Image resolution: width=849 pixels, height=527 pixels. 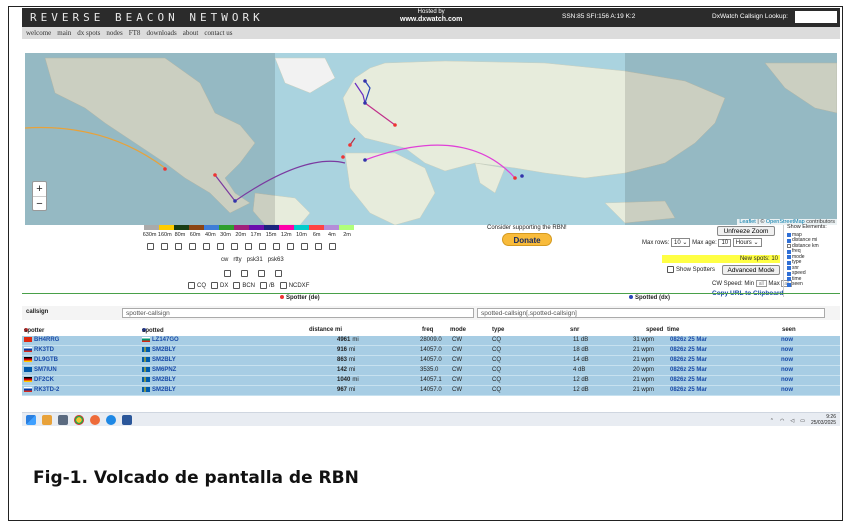 What do you see at coordinates (165, 340) in the screenshot?
I see `spotted-callsign: LZ147GO` at bounding box center [165, 340].